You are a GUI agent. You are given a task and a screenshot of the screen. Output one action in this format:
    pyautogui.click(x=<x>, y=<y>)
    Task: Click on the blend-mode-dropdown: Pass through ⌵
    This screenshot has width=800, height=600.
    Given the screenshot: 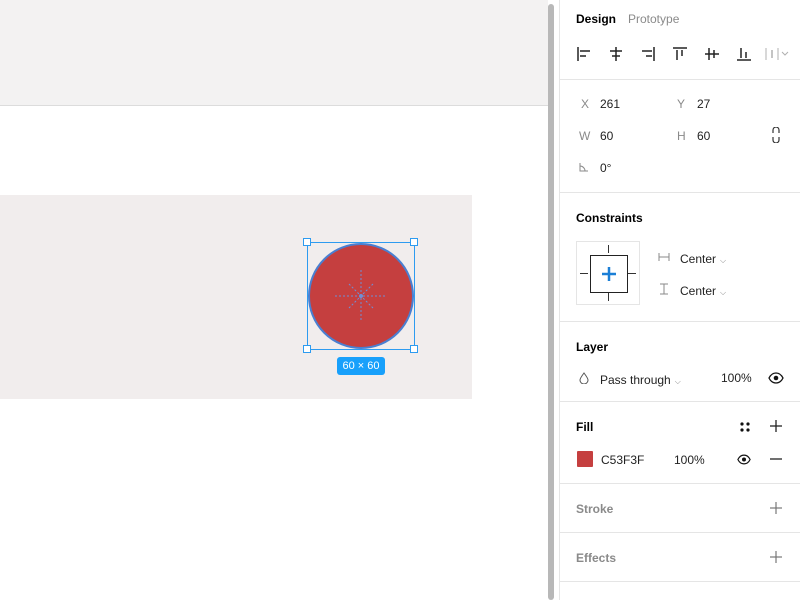 What is the action you would take?
    pyautogui.click(x=640, y=380)
    